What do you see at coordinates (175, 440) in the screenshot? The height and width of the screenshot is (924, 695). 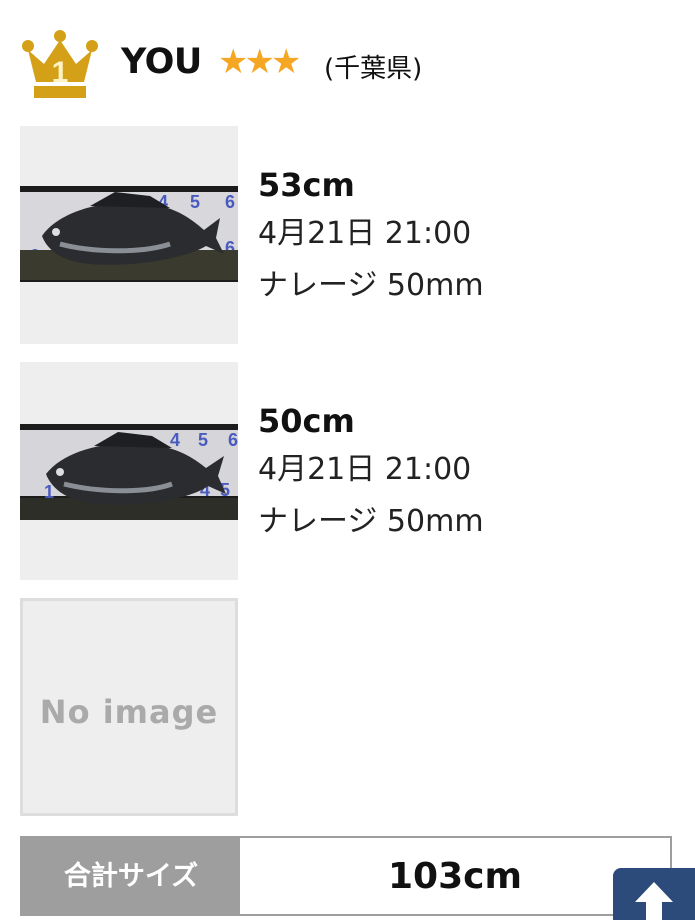 I see `svg-text: 4` at bounding box center [175, 440].